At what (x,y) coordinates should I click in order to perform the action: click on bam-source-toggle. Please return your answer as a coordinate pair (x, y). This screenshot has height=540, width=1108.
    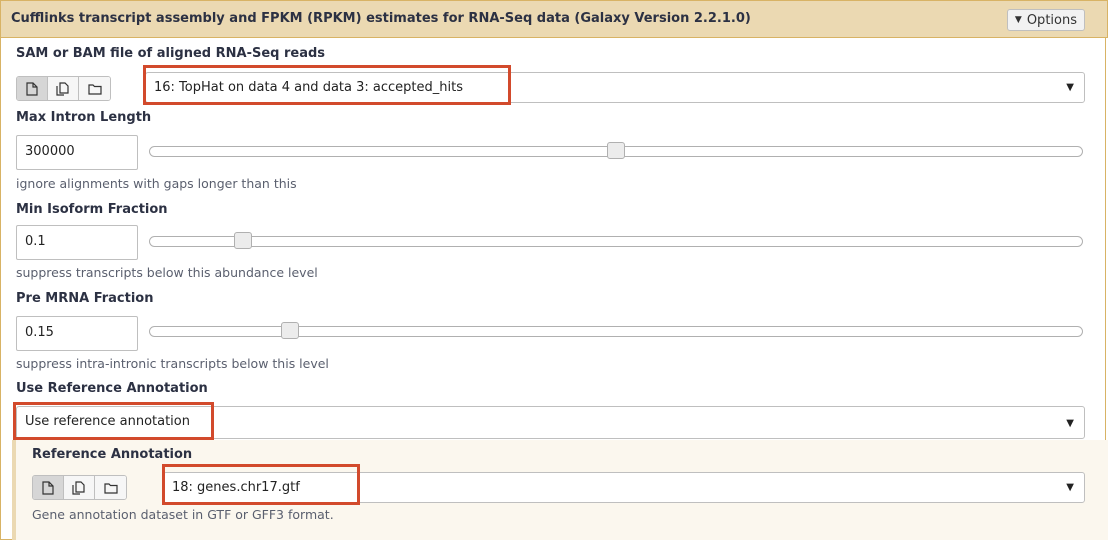
    Looking at the image, I should click on (63, 88).